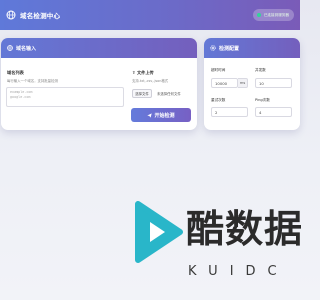  I want to click on connection-status-text: 已连接到服务器, so click(276, 14).